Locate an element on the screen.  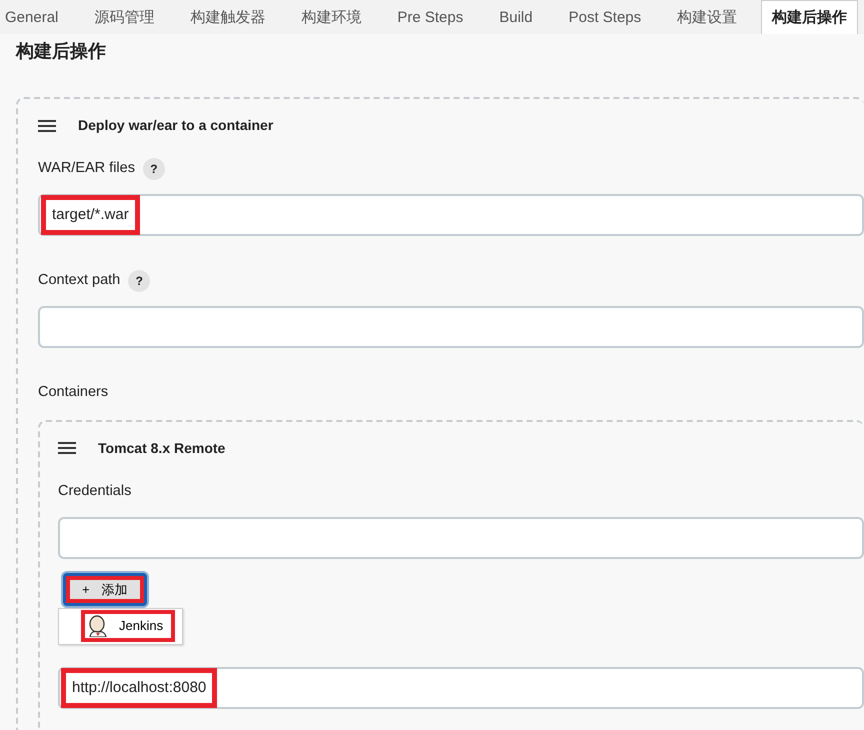
butler-icon is located at coordinates (98, 626).